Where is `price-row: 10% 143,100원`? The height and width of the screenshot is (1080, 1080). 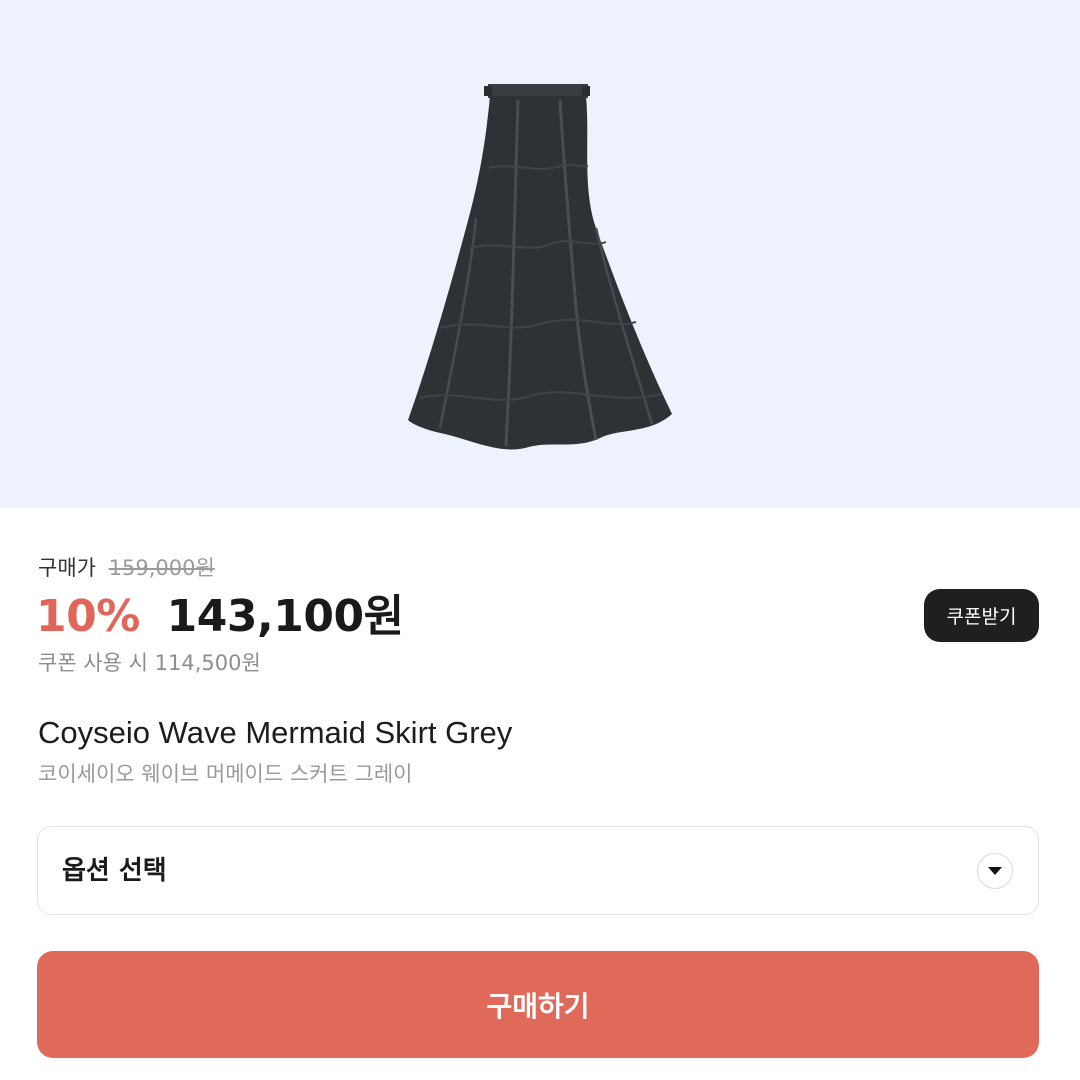 price-row: 10% 143,100원 is located at coordinates (220, 617).